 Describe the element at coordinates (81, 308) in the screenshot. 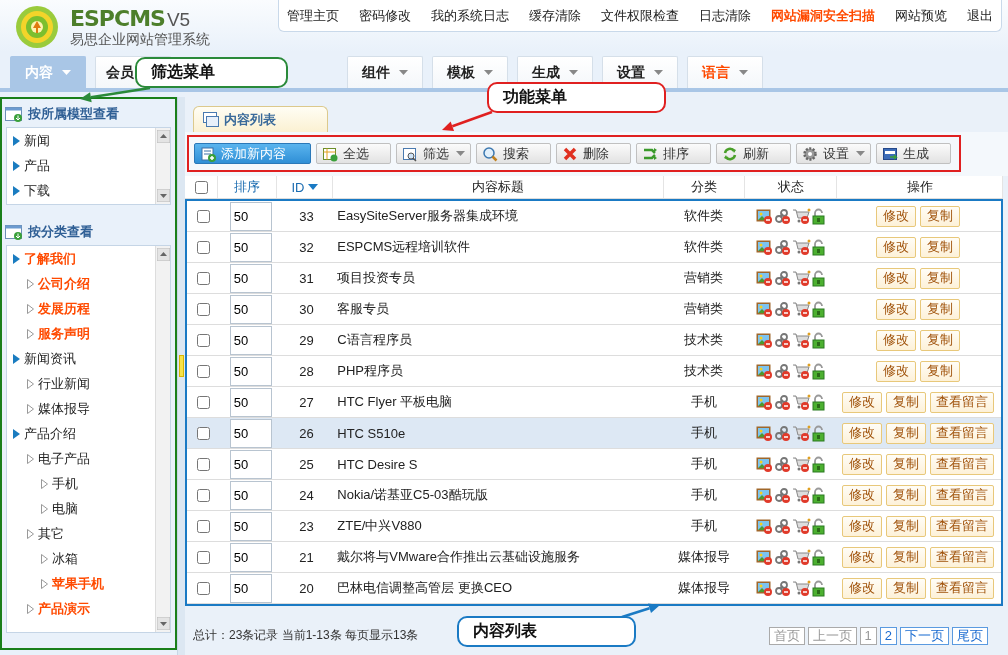

I see `tree-item: 发展历程` at that location.